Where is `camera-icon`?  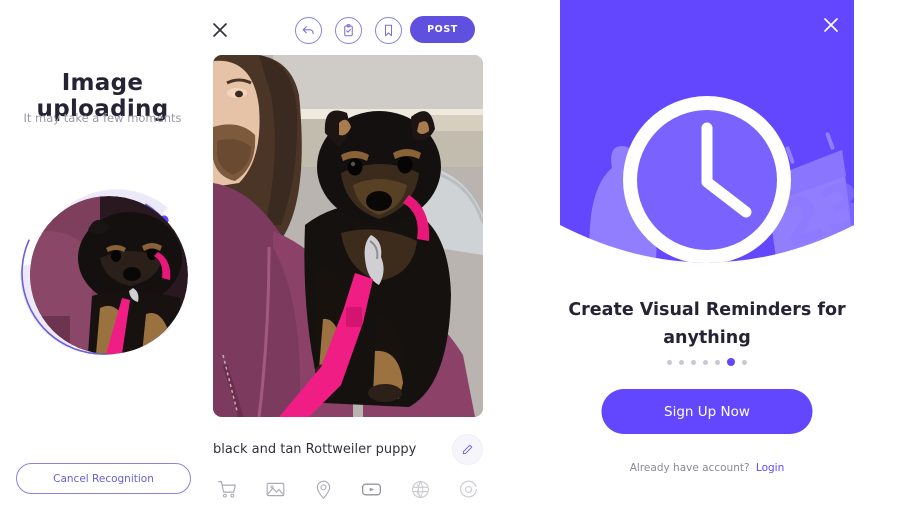 camera-icon is located at coordinates (468, 491).